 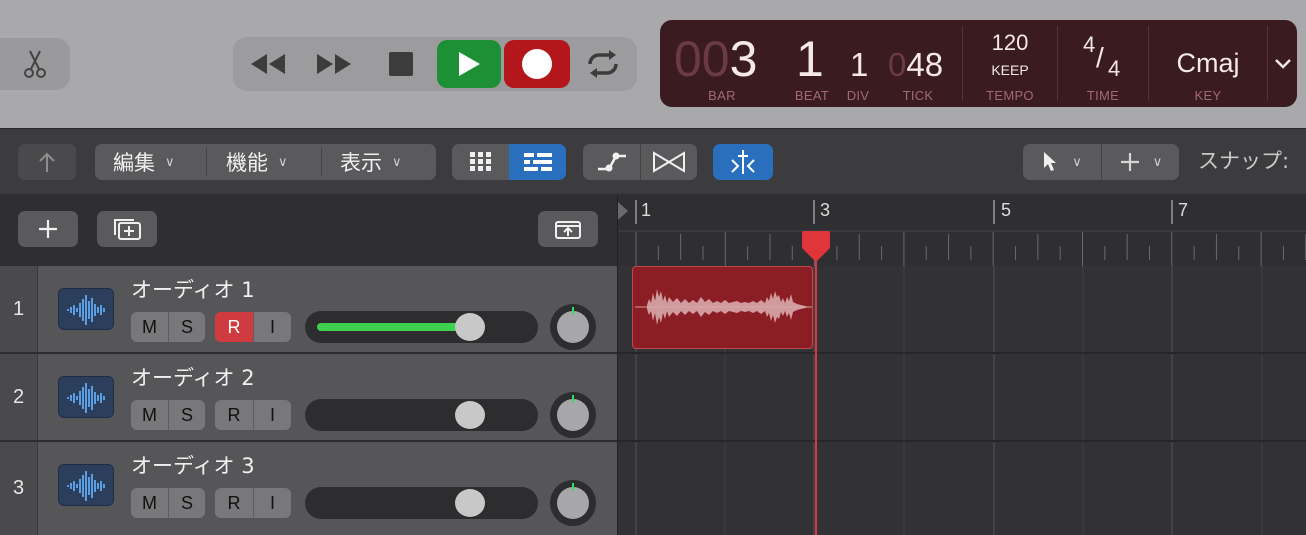 I want to click on track-header-button, so click(x=568, y=229).